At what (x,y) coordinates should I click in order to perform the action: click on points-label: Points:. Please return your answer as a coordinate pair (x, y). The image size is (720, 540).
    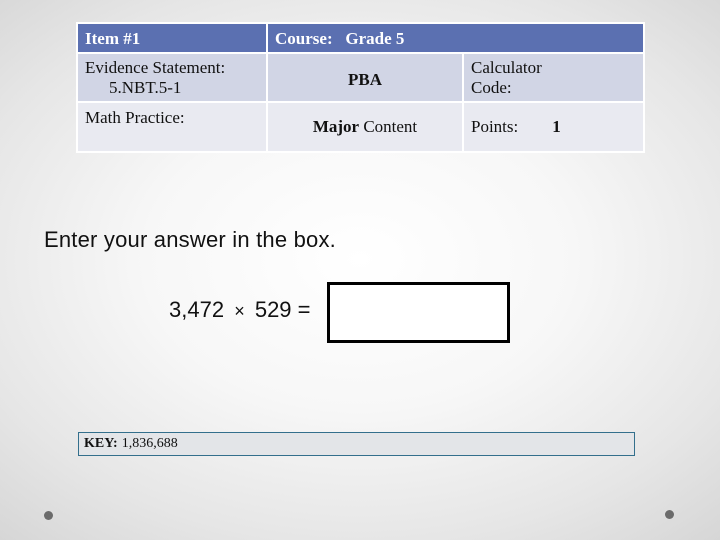
    Looking at the image, I should click on (495, 126).